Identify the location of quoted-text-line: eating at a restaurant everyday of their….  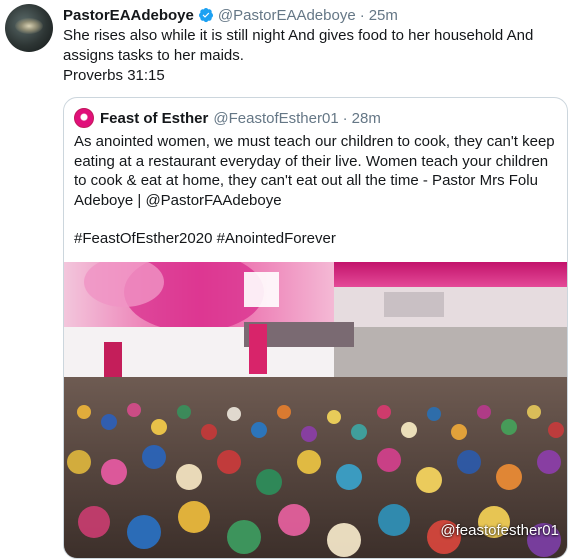
(311, 161).